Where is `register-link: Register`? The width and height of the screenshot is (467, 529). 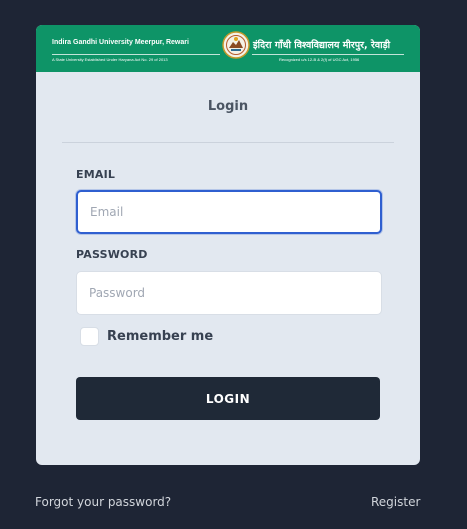
register-link: Register is located at coordinates (395, 502).